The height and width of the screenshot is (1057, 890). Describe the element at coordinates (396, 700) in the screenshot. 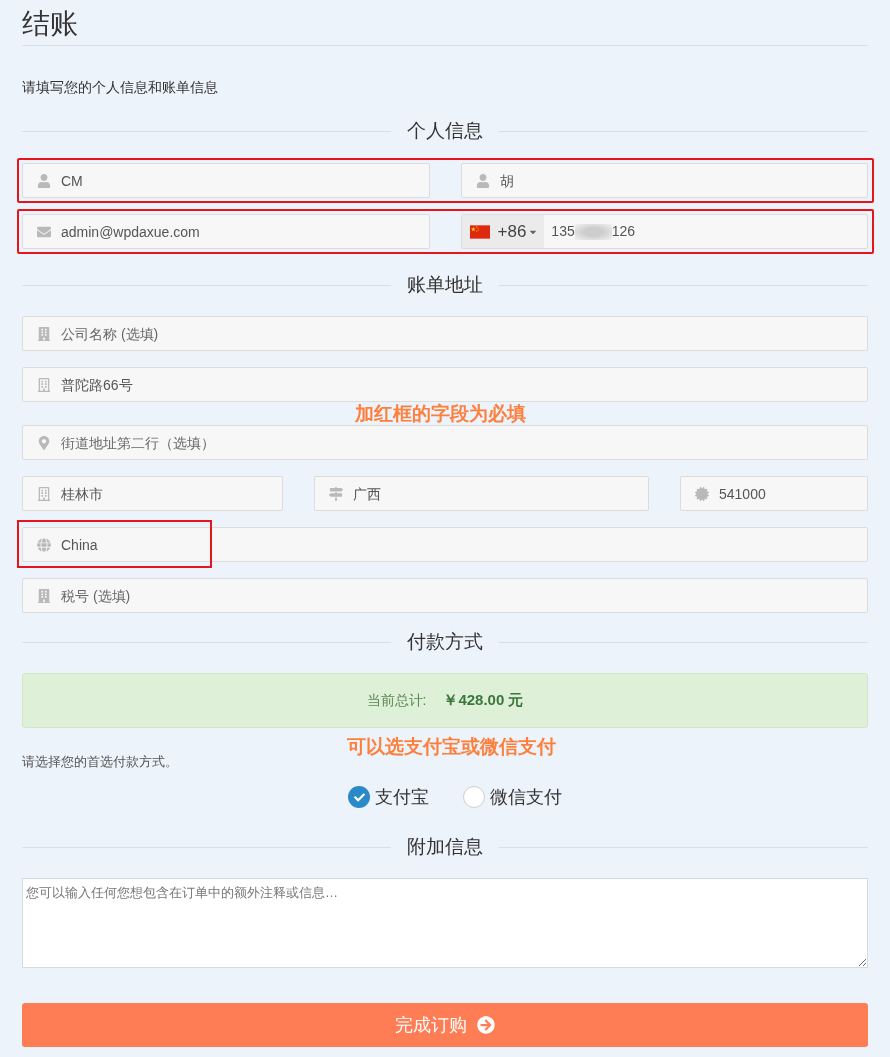

I see `total-label: 当前总计:` at that location.